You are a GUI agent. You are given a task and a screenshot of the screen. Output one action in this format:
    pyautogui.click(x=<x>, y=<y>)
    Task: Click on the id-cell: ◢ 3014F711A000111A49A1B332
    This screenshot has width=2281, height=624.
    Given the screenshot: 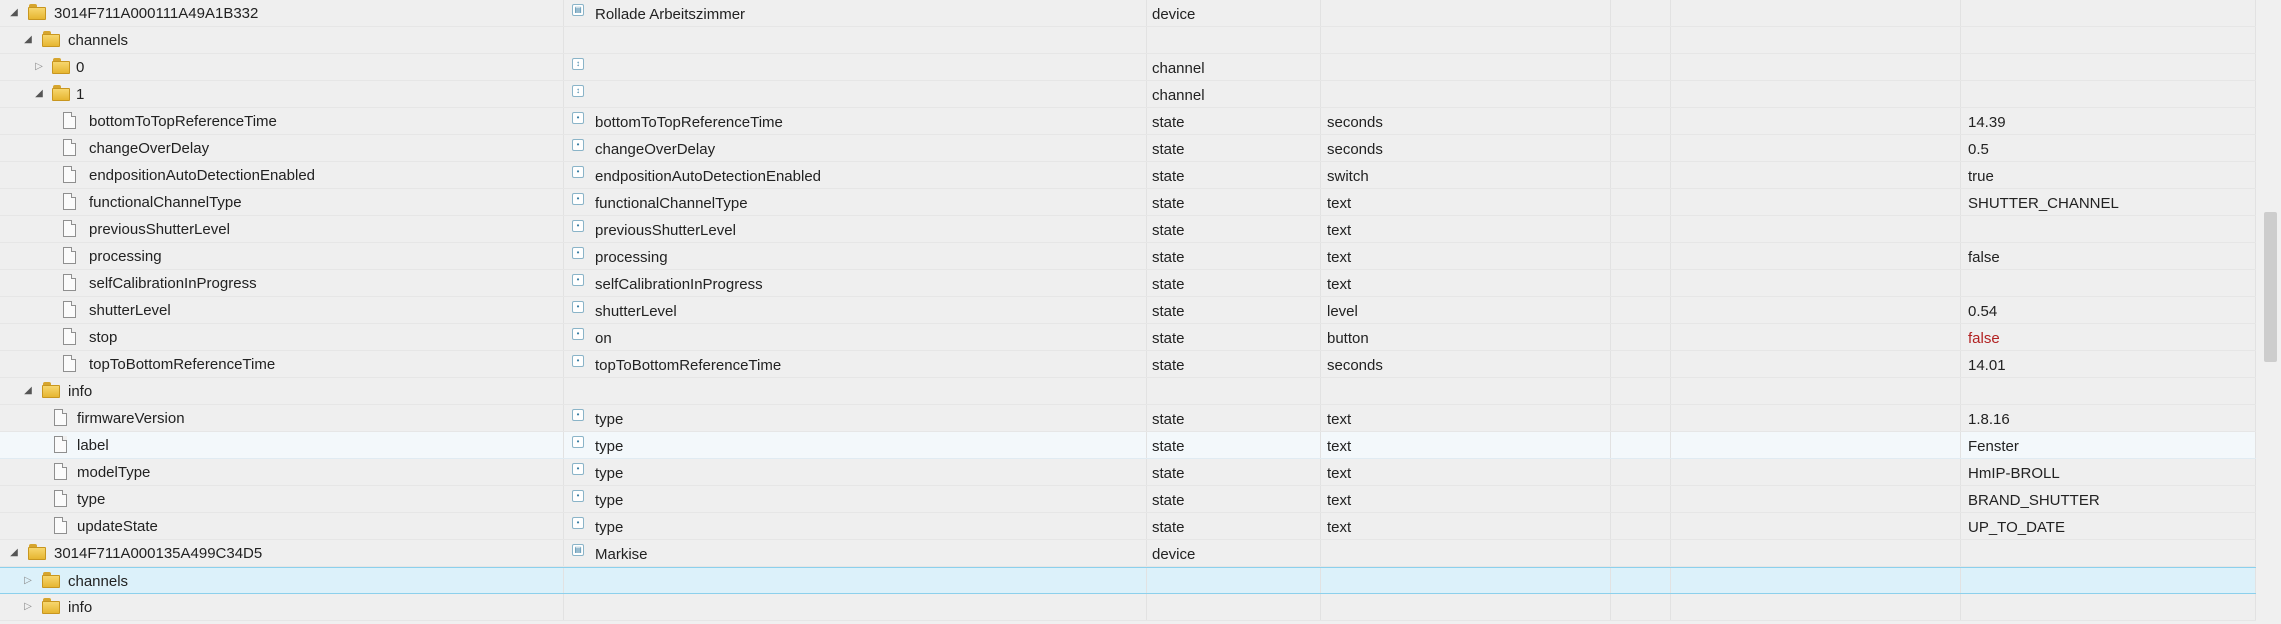 What is the action you would take?
    pyautogui.click(x=282, y=13)
    